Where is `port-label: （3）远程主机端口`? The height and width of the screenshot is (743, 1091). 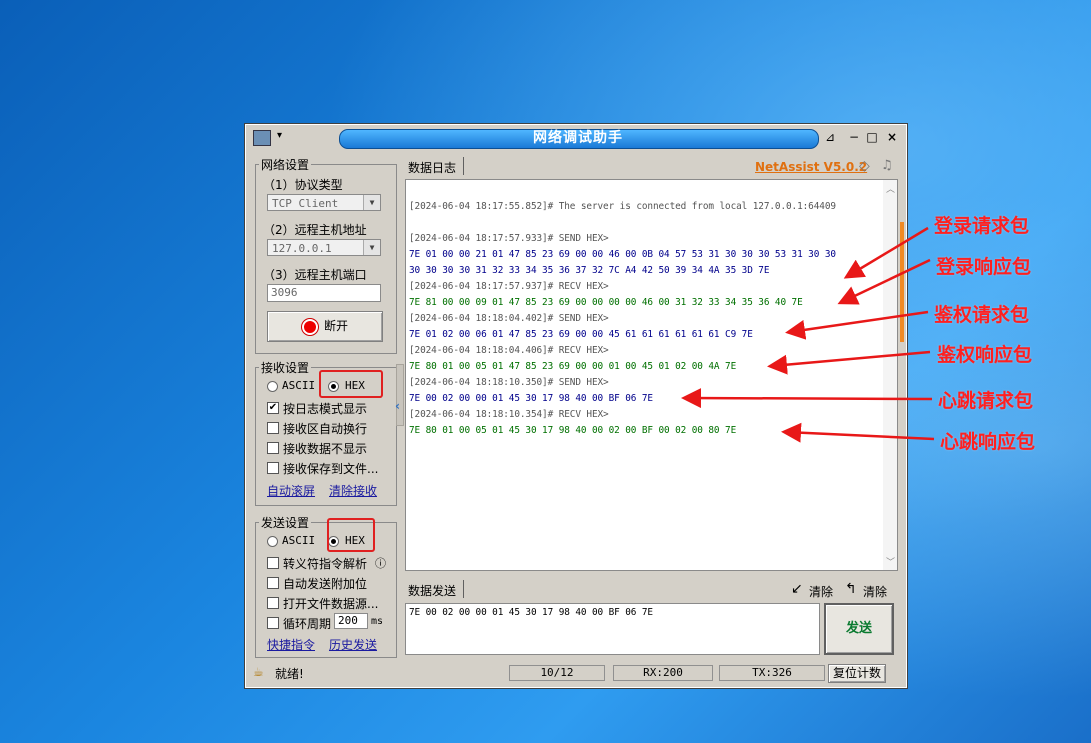
port-label: （3）远程主机端口 is located at coordinates (315, 275).